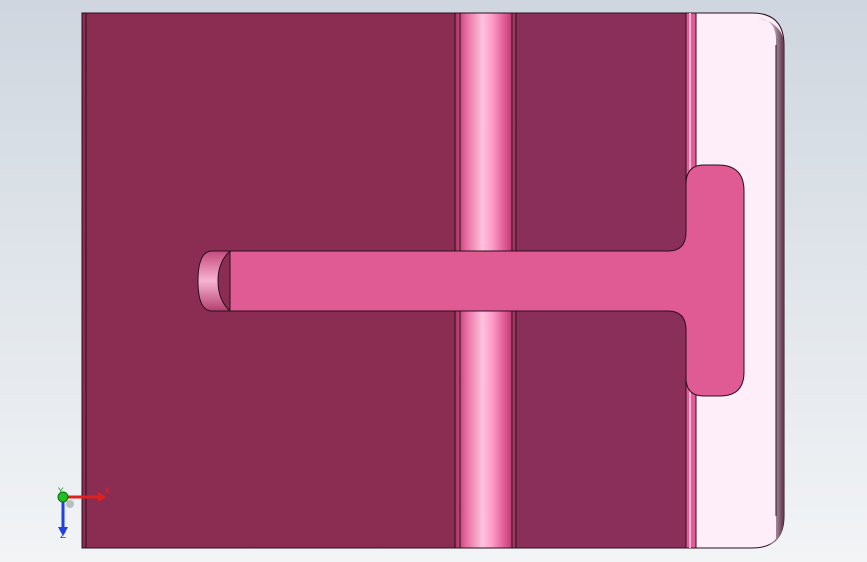  What do you see at coordinates (63, 536) in the screenshot?
I see `z-axis-label: Z` at bounding box center [63, 536].